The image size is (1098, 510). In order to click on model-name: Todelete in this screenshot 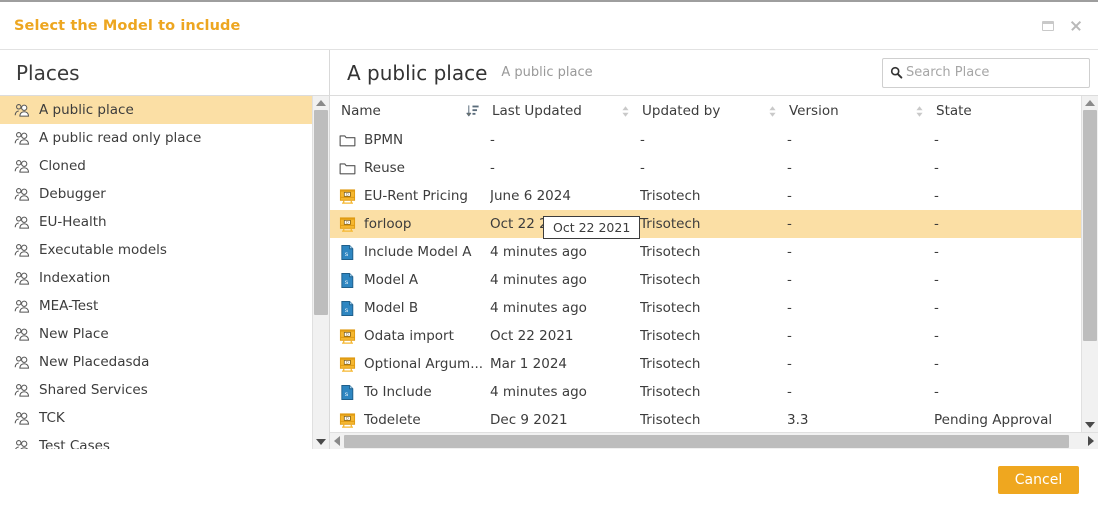, I will do `click(392, 420)`.